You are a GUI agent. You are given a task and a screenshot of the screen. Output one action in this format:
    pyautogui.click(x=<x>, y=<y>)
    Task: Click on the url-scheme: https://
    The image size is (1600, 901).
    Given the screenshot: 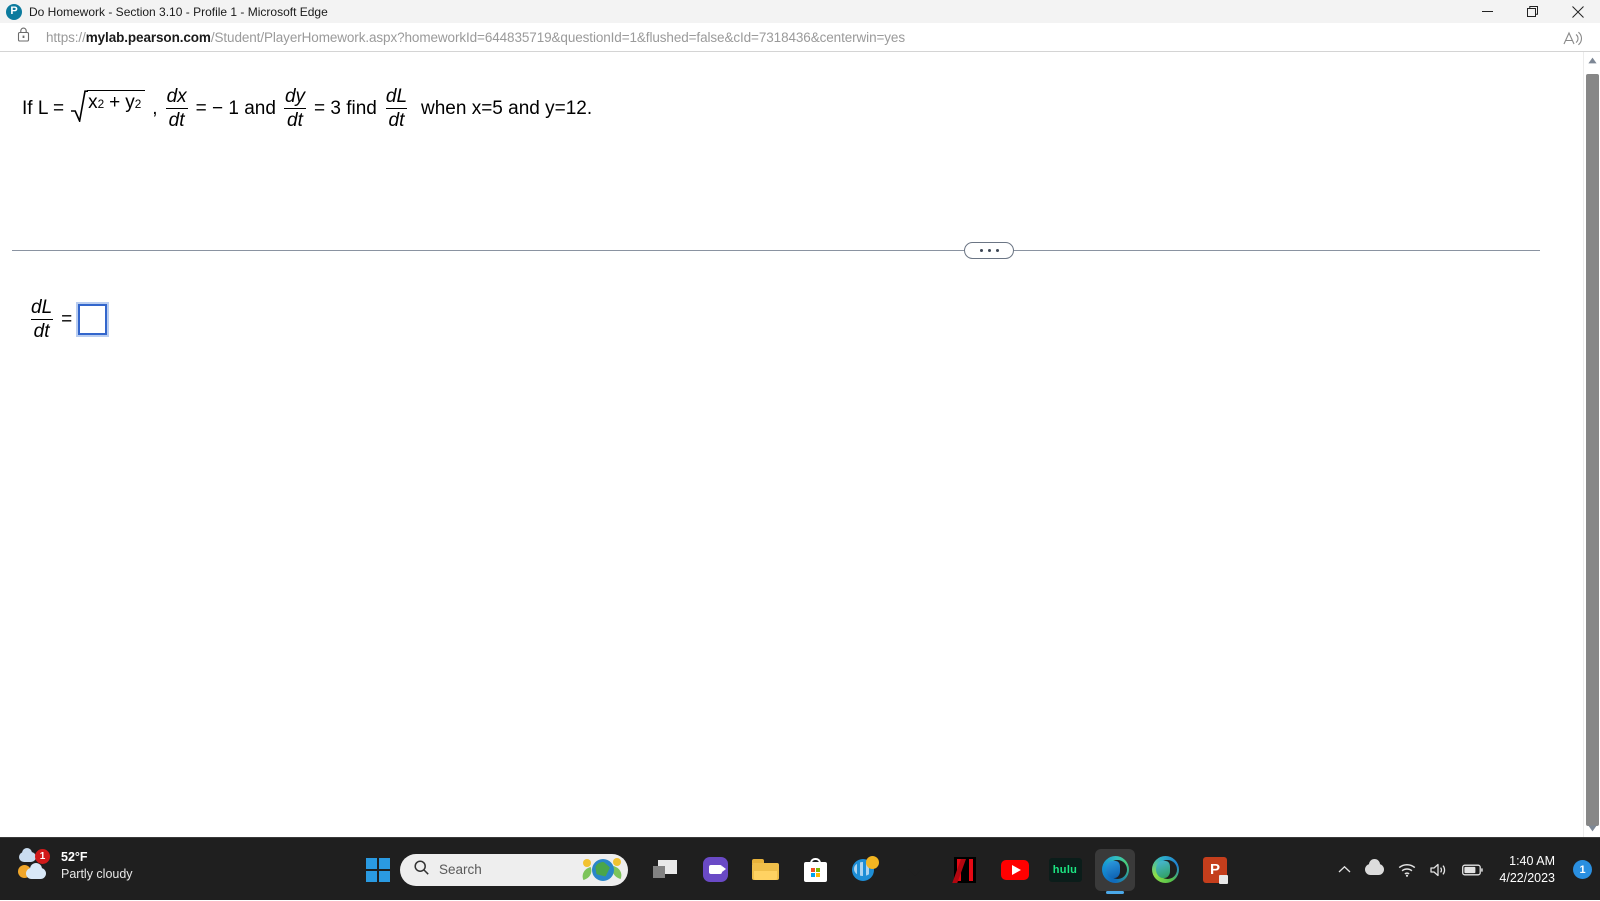 What is the action you would take?
    pyautogui.click(x=66, y=37)
    